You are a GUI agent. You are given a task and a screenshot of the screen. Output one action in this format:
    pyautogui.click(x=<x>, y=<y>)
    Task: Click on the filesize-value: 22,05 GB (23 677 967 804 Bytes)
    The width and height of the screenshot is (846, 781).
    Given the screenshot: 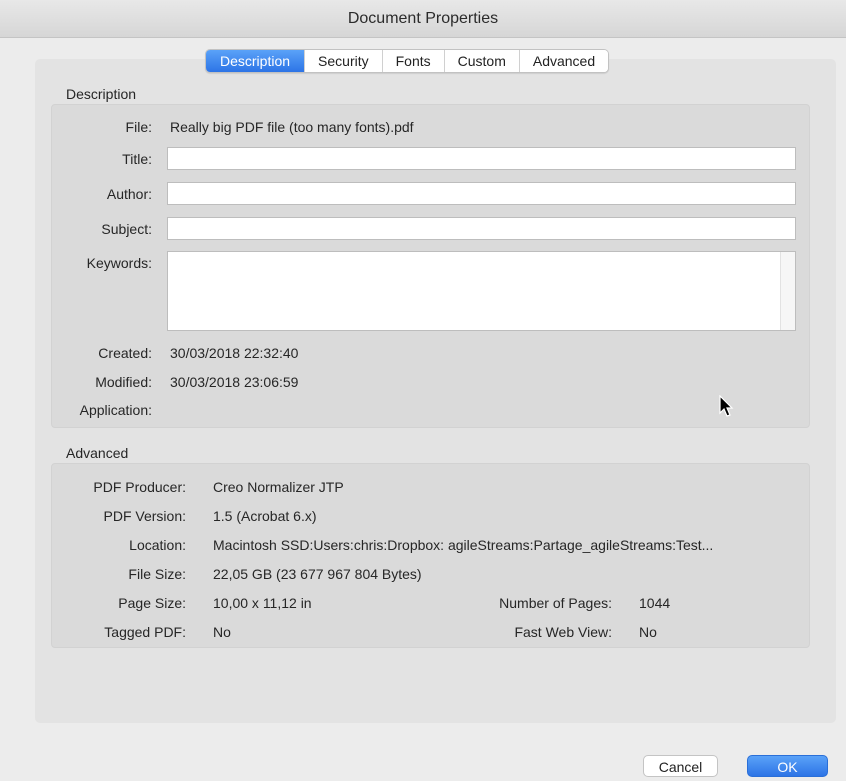 What is the action you would take?
    pyautogui.click(x=317, y=574)
    